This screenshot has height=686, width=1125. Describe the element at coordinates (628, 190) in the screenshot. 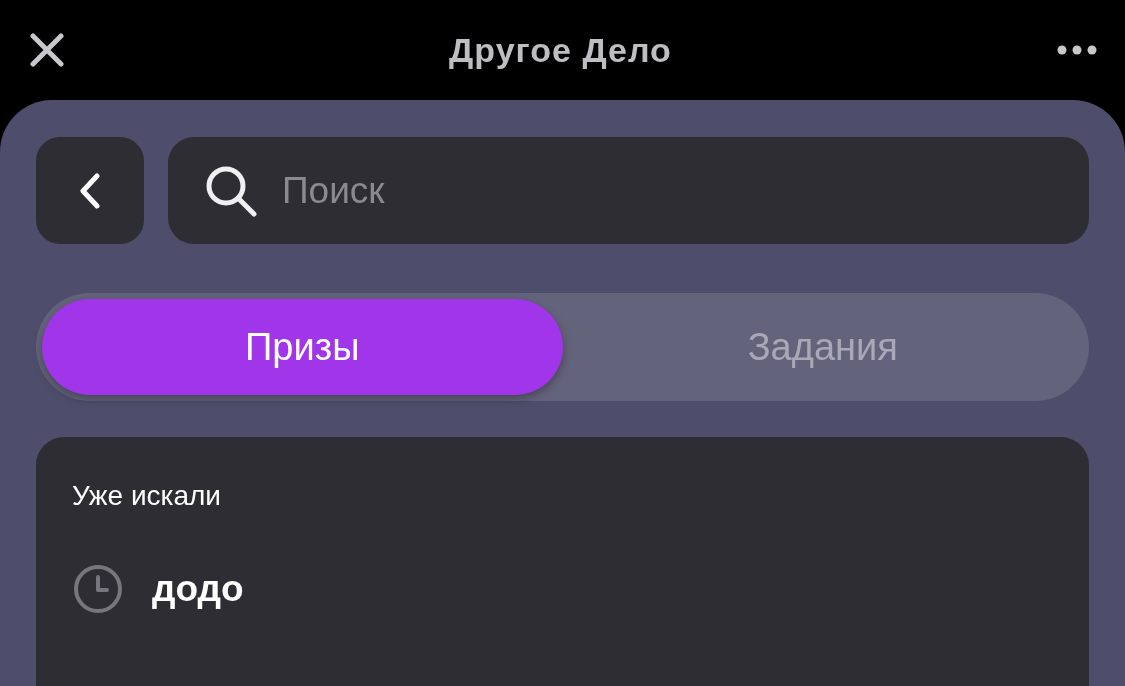

I see `search-field: Поиск` at that location.